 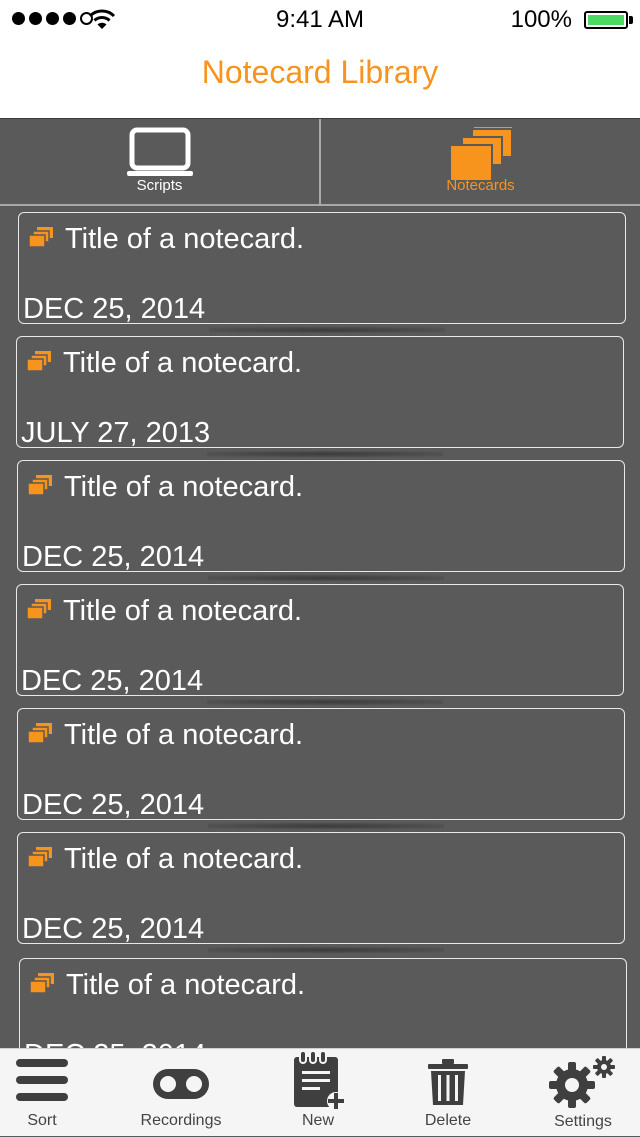 What do you see at coordinates (317, 1120) in the screenshot?
I see `new-label: New` at bounding box center [317, 1120].